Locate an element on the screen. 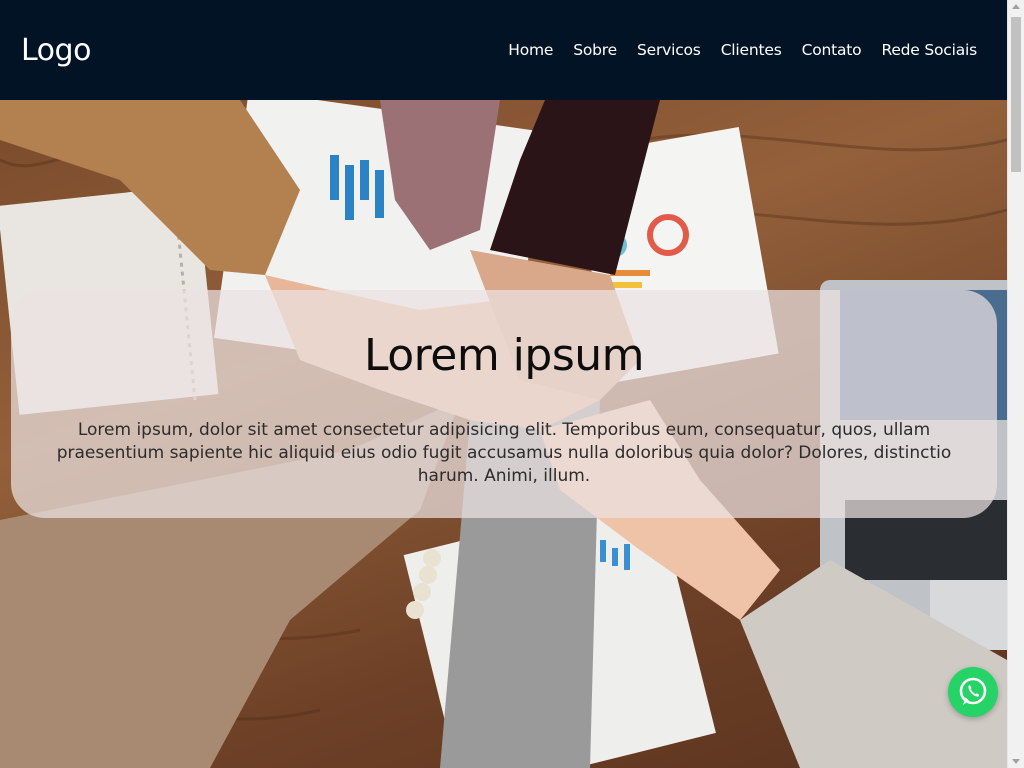 The image size is (1024, 768). whatsapp-icon is located at coordinates (973, 691).